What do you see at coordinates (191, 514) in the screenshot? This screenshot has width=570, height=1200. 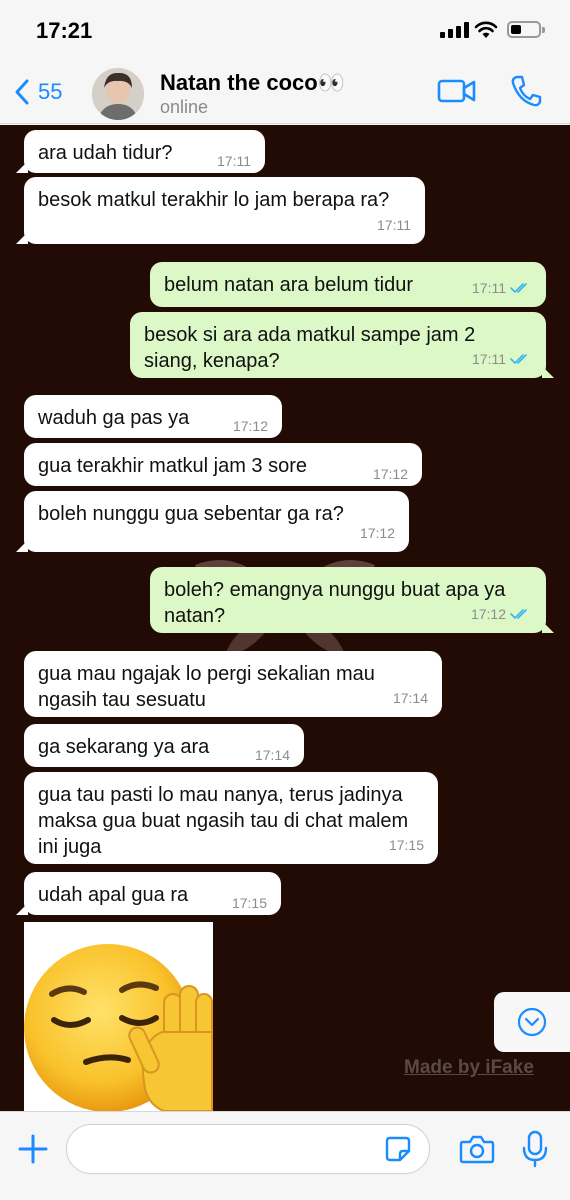 I see `message-text: boleh nunggu gua sebentar ga ra?` at bounding box center [191, 514].